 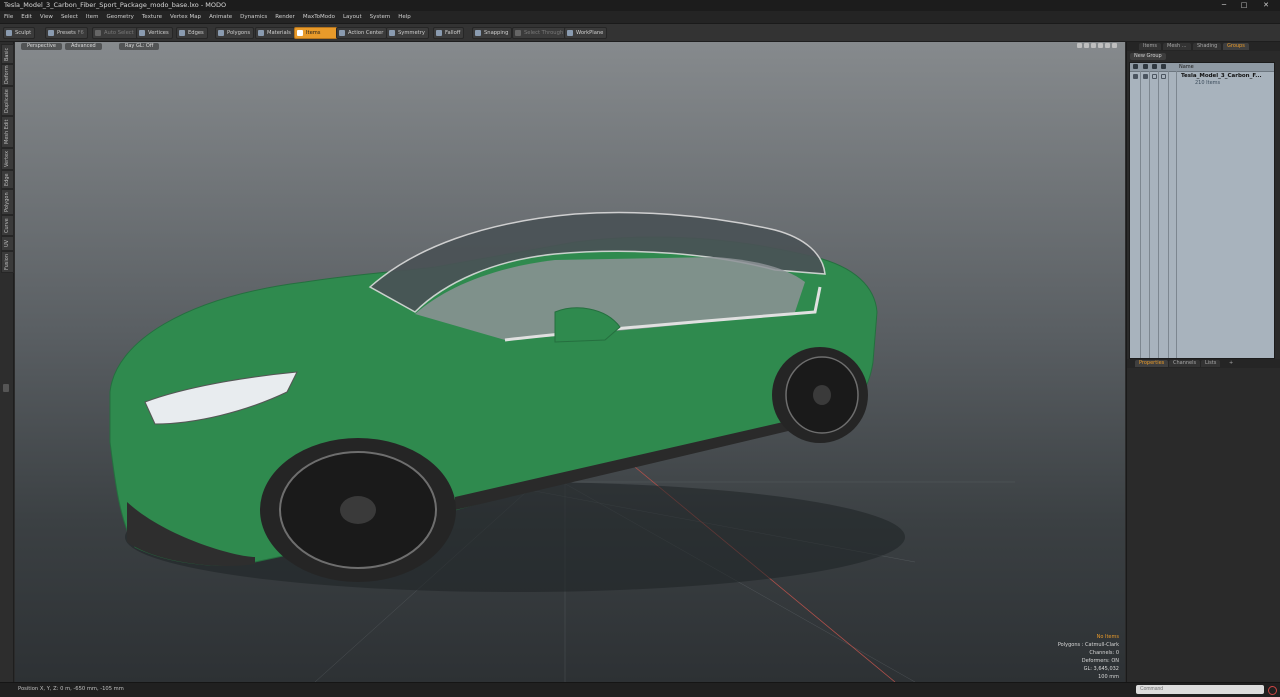 What do you see at coordinates (407, 33) in the screenshot?
I see `symmetry-button: Symmetry` at bounding box center [407, 33].